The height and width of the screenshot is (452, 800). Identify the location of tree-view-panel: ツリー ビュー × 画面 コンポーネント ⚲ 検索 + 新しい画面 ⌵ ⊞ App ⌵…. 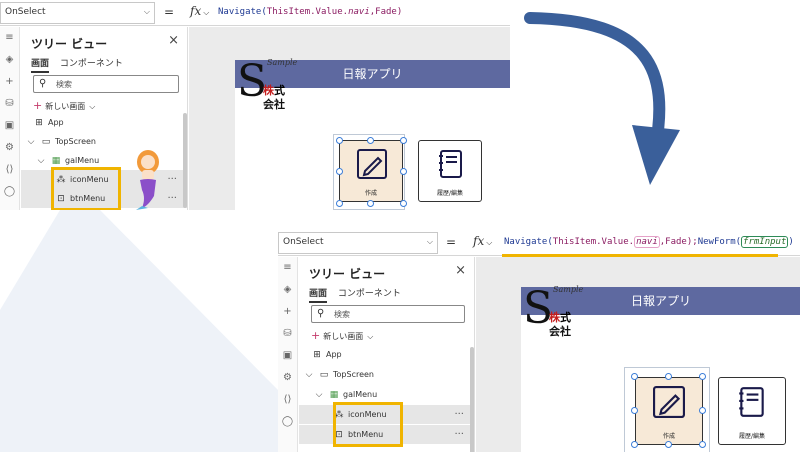
(387, 354).